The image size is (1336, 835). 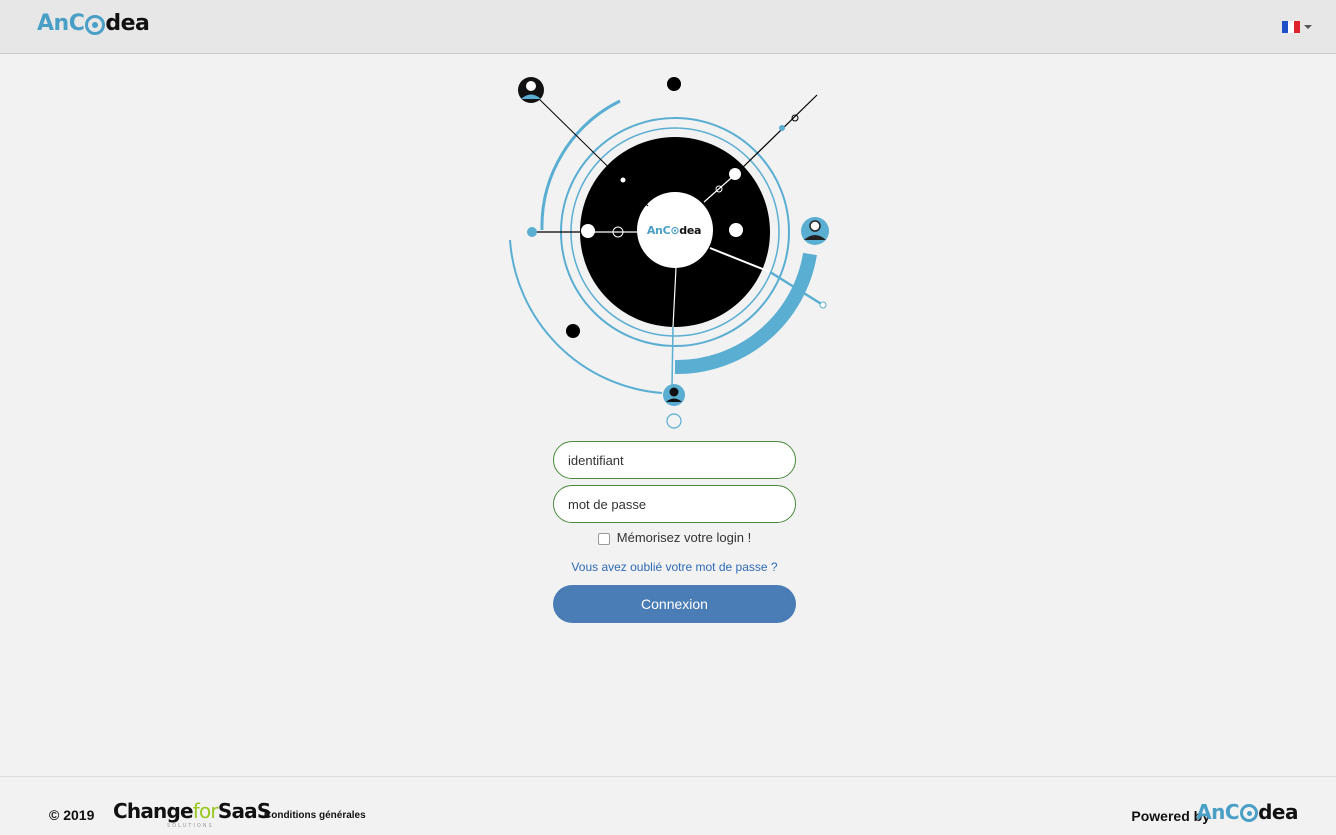 I want to click on caret-down-icon, so click(x=1308, y=27).